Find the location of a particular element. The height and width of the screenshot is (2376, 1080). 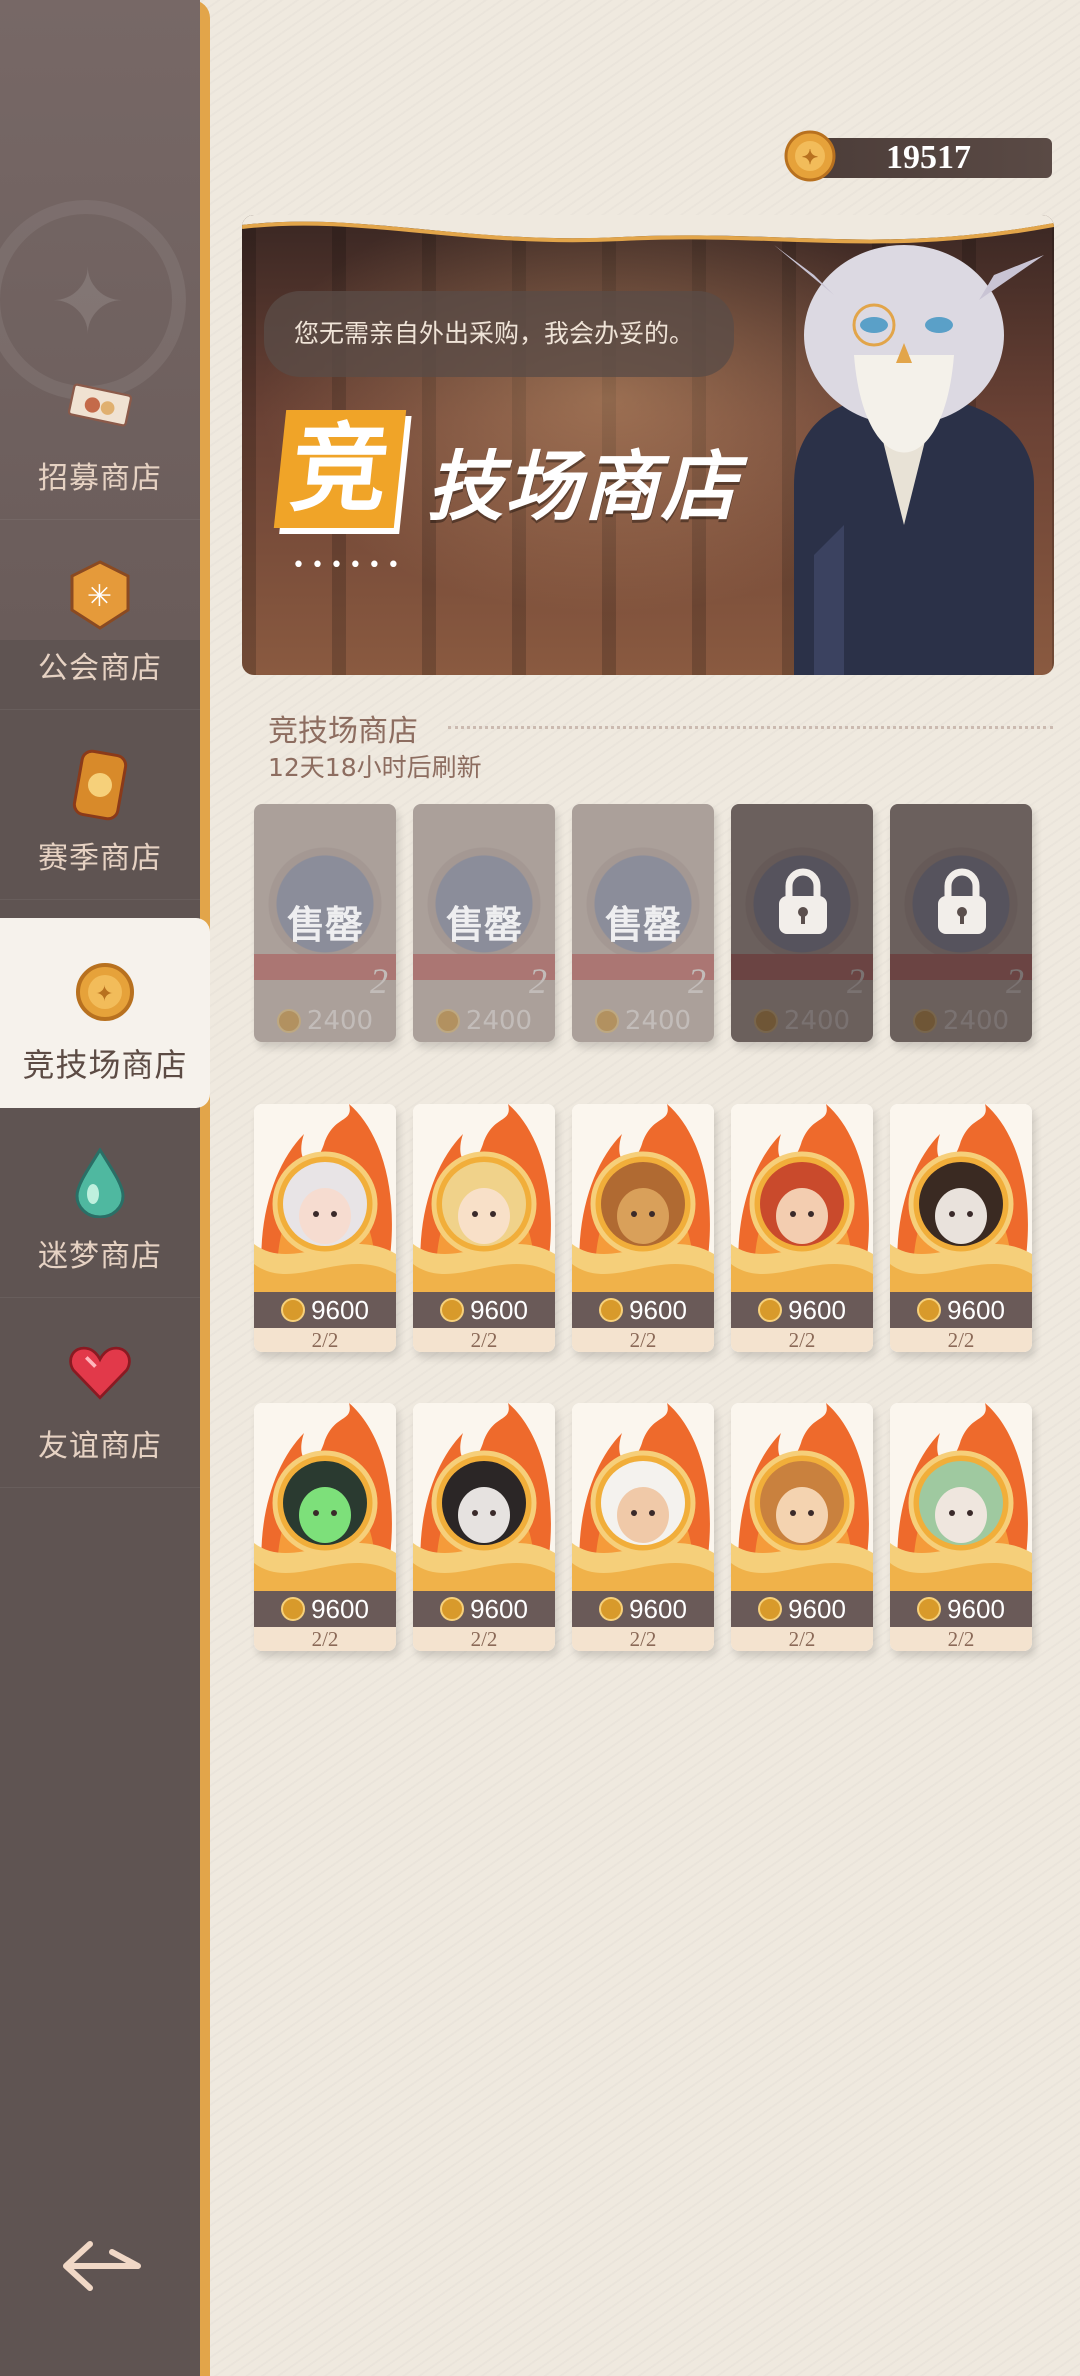

arena-coin-balance: ✦ 19517 is located at coordinates (918, 156).